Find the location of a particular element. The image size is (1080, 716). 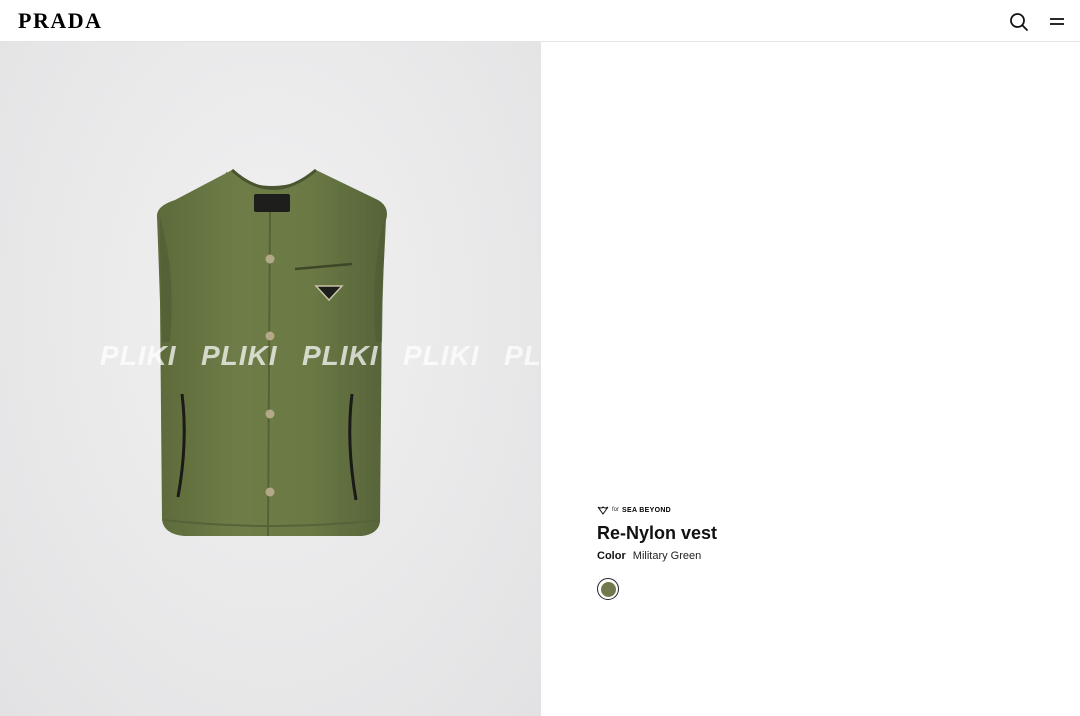

menu-button is located at coordinates (1057, 22).